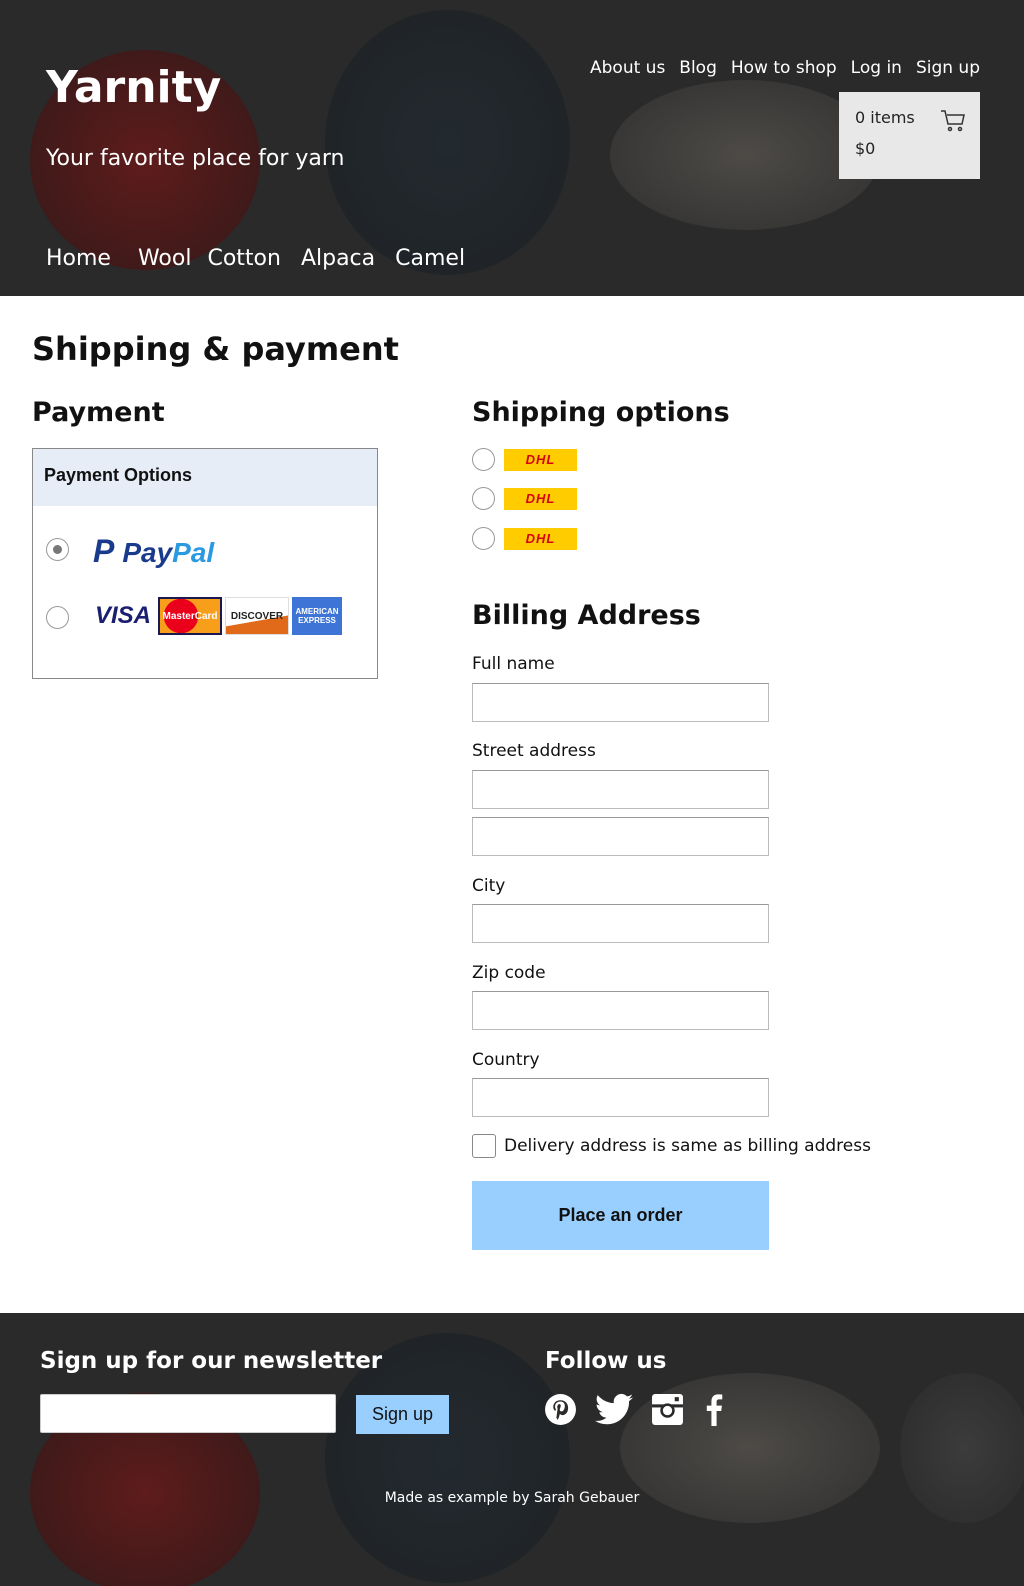 The height and width of the screenshot is (1586, 1024). Describe the element at coordinates (243, 258) in the screenshot. I see `nav-cotton: Cotton` at that location.